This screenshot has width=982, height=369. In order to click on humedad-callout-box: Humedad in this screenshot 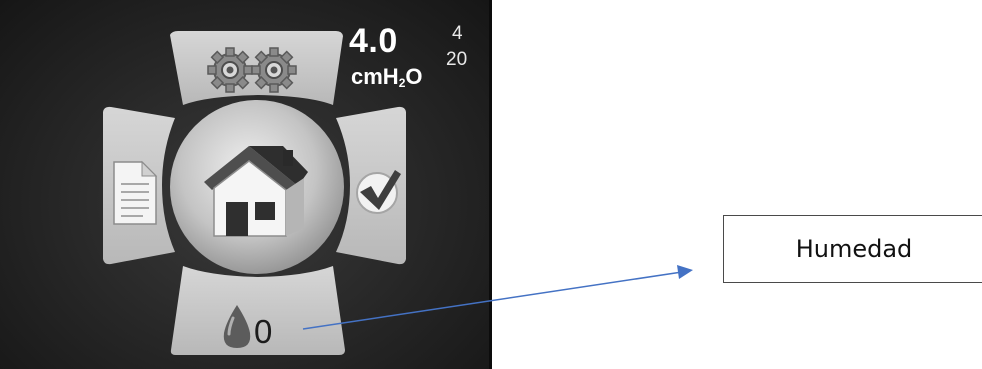, I will do `click(852, 249)`.